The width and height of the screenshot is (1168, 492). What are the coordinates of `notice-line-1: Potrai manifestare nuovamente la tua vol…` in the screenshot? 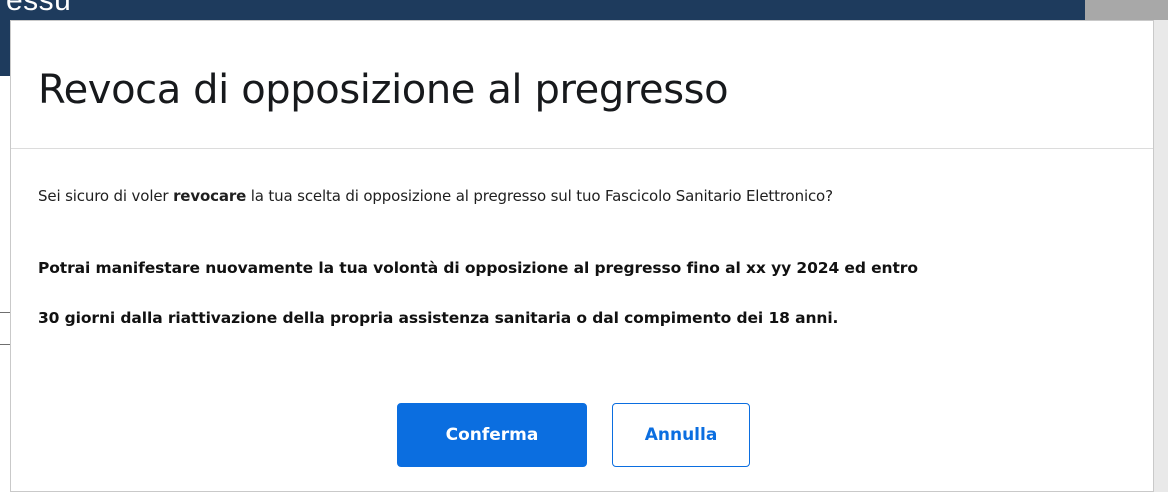 It's located at (478, 268).